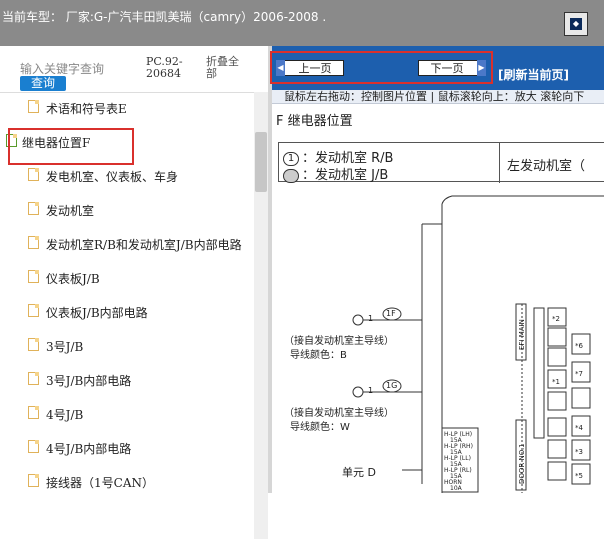  What do you see at coordinates (127, 277) in the screenshot?
I see `tree-item-panel-jb: 仪表板J/B` at bounding box center [127, 277].